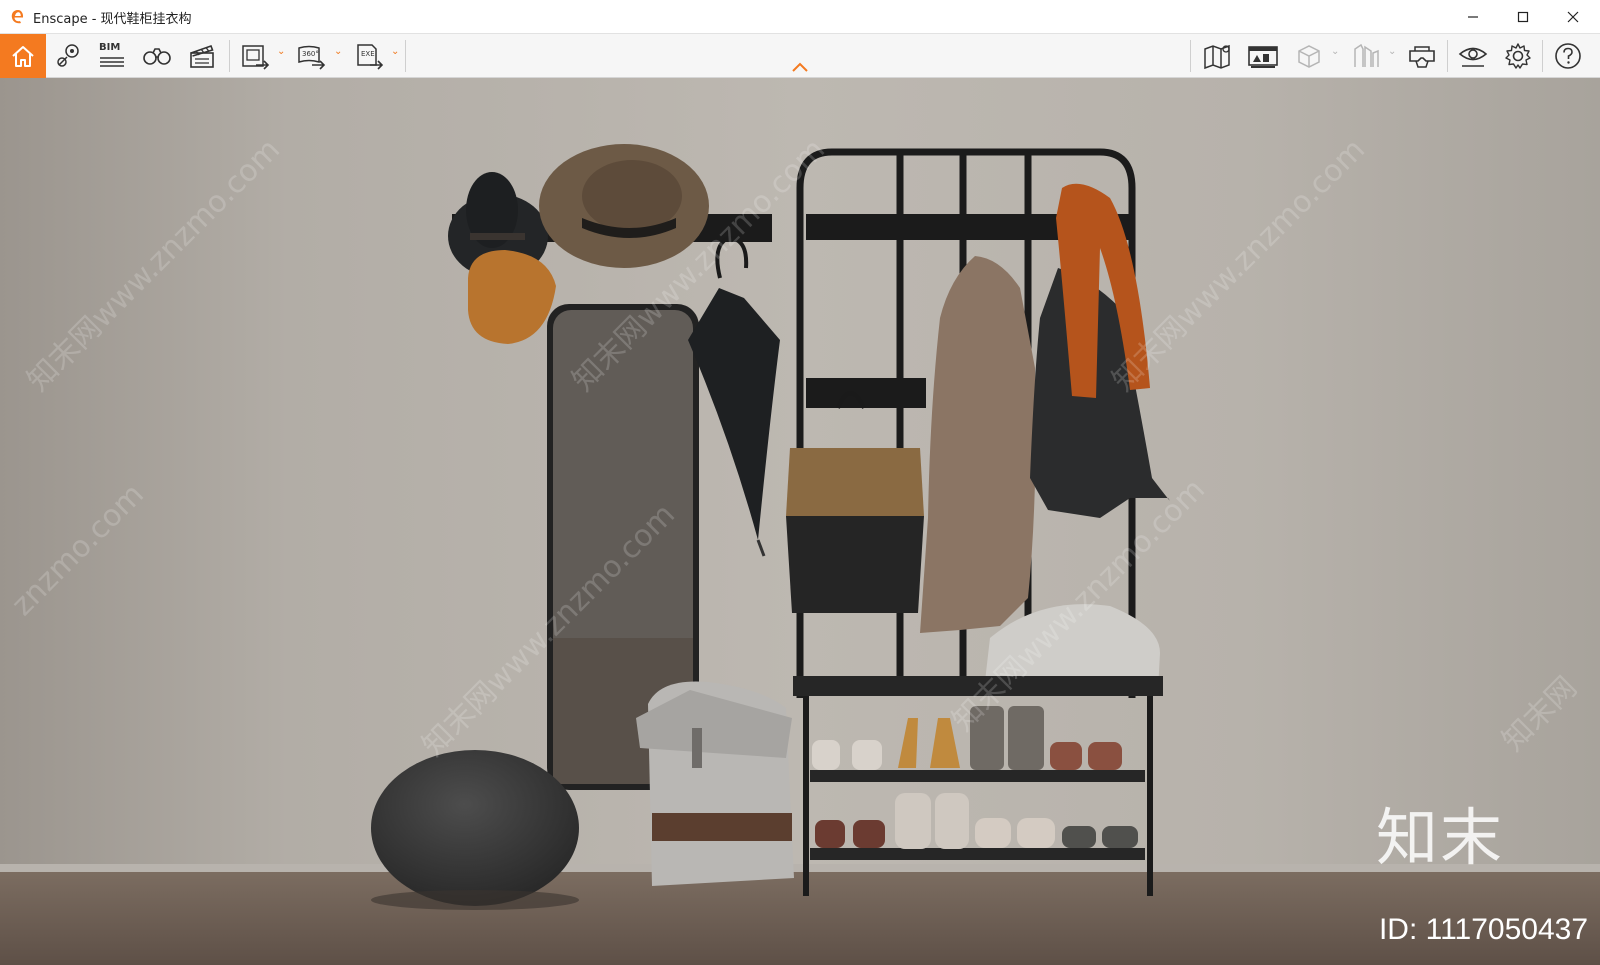 This screenshot has width=1600, height=965. I want to click on asset-library-button, so click(1263, 56).